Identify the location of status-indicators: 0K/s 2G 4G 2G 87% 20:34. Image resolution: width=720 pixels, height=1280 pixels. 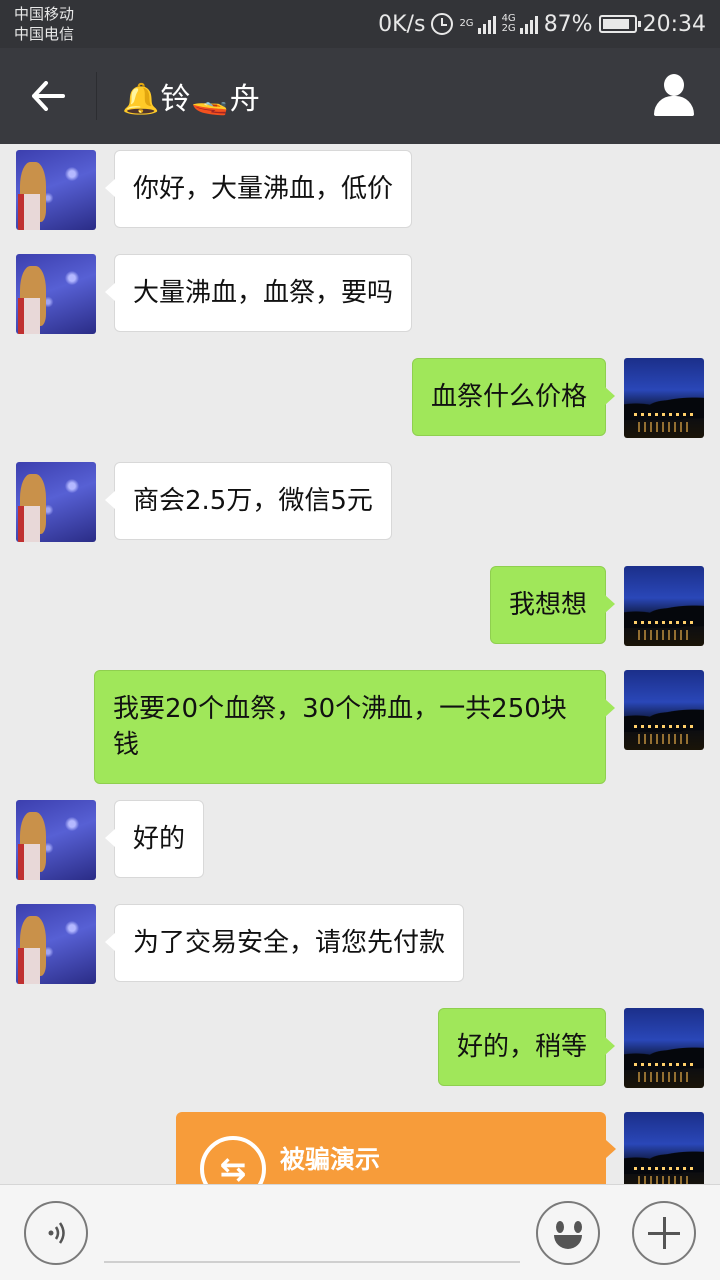
(542, 24).